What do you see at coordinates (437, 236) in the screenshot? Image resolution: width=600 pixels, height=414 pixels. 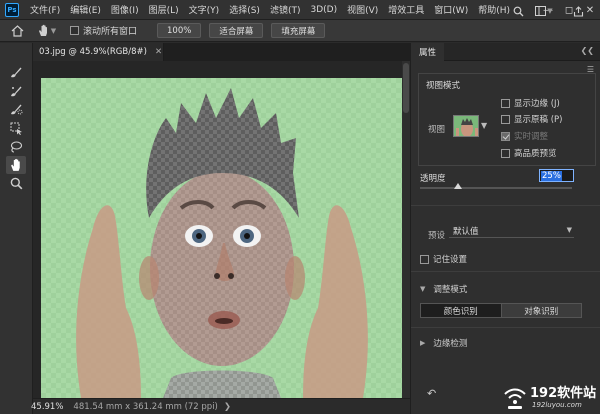 I see `preset-label: 预设` at bounding box center [437, 236].